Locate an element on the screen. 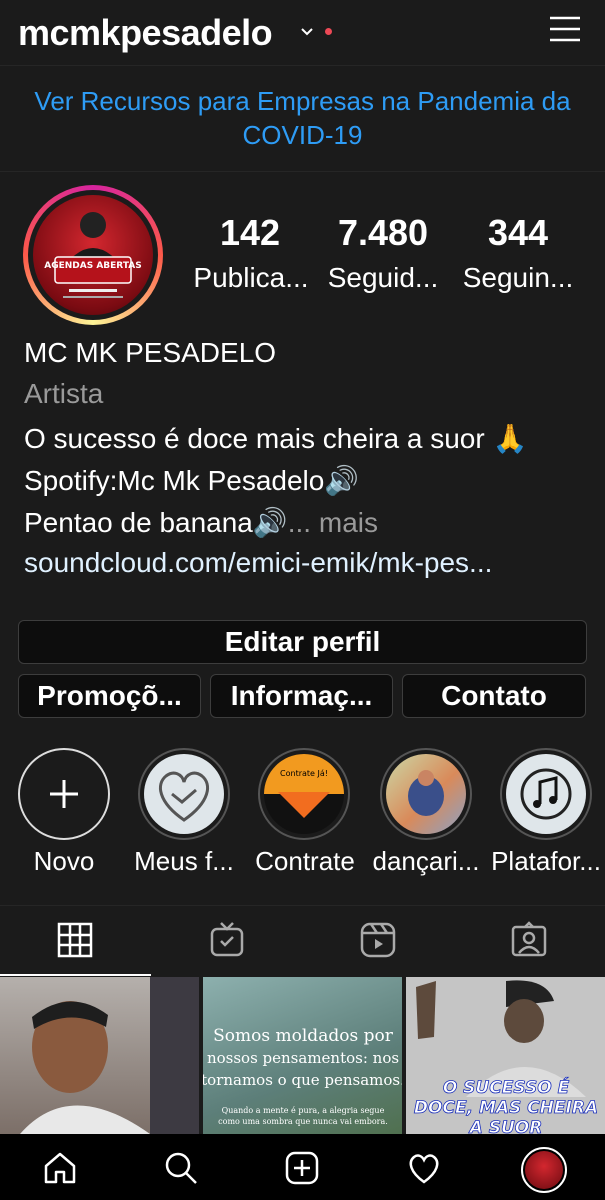 This screenshot has width=605, height=1200. dancer-photo is located at coordinates (426, 794).